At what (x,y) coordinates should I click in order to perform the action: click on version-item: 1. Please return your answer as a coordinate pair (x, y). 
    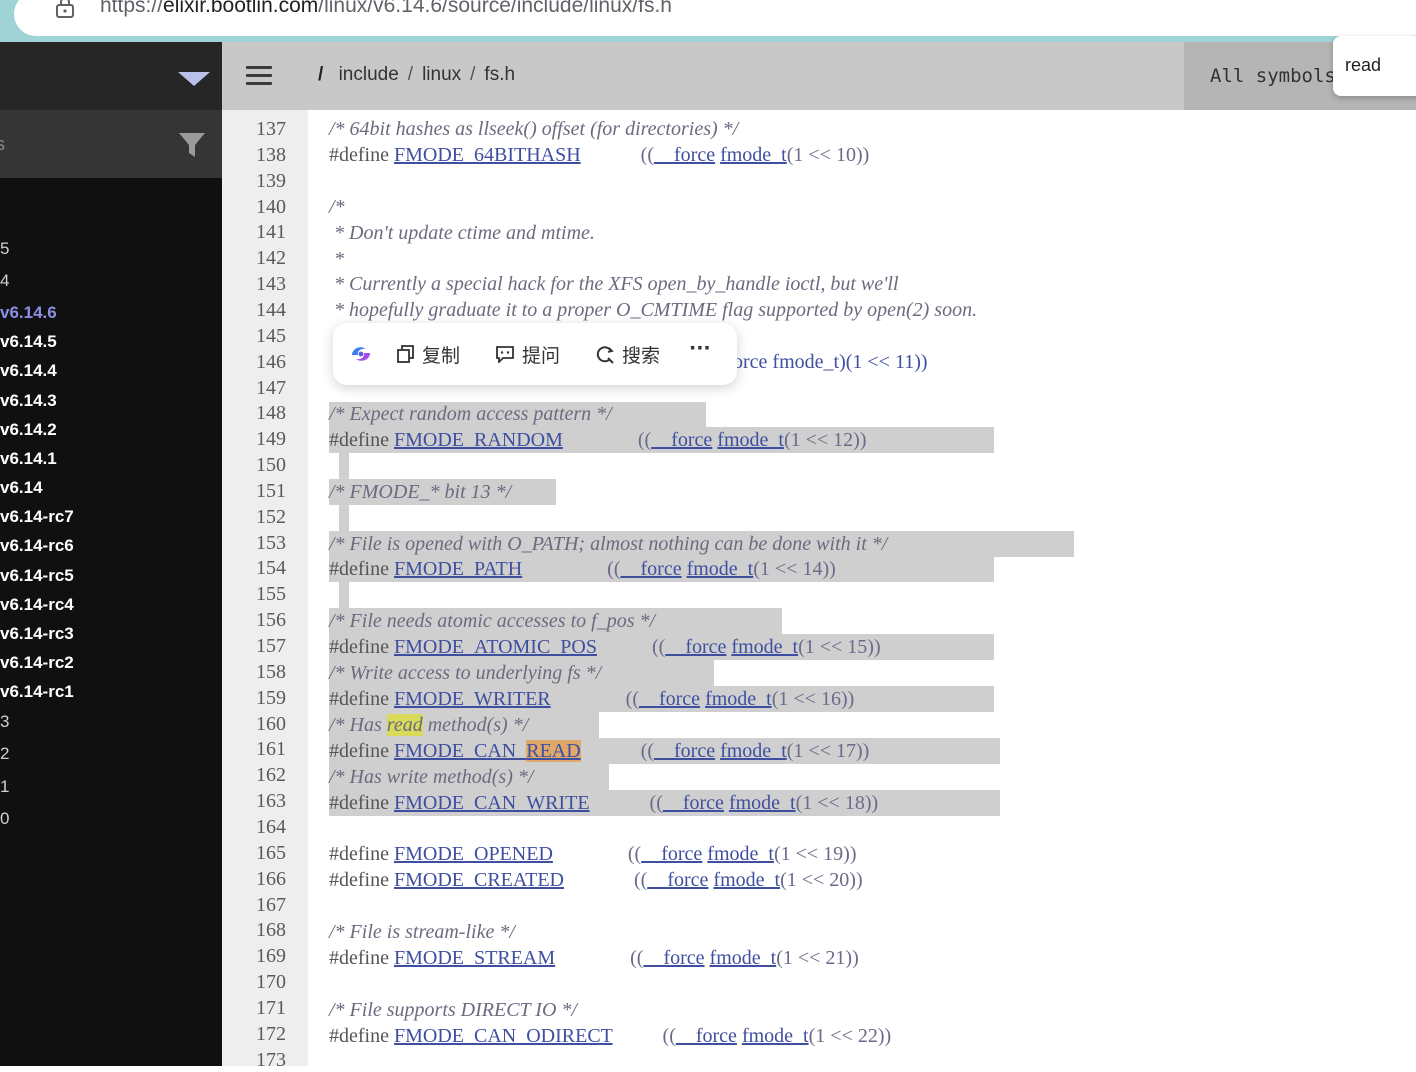
    Looking at the image, I should click on (4, 787).